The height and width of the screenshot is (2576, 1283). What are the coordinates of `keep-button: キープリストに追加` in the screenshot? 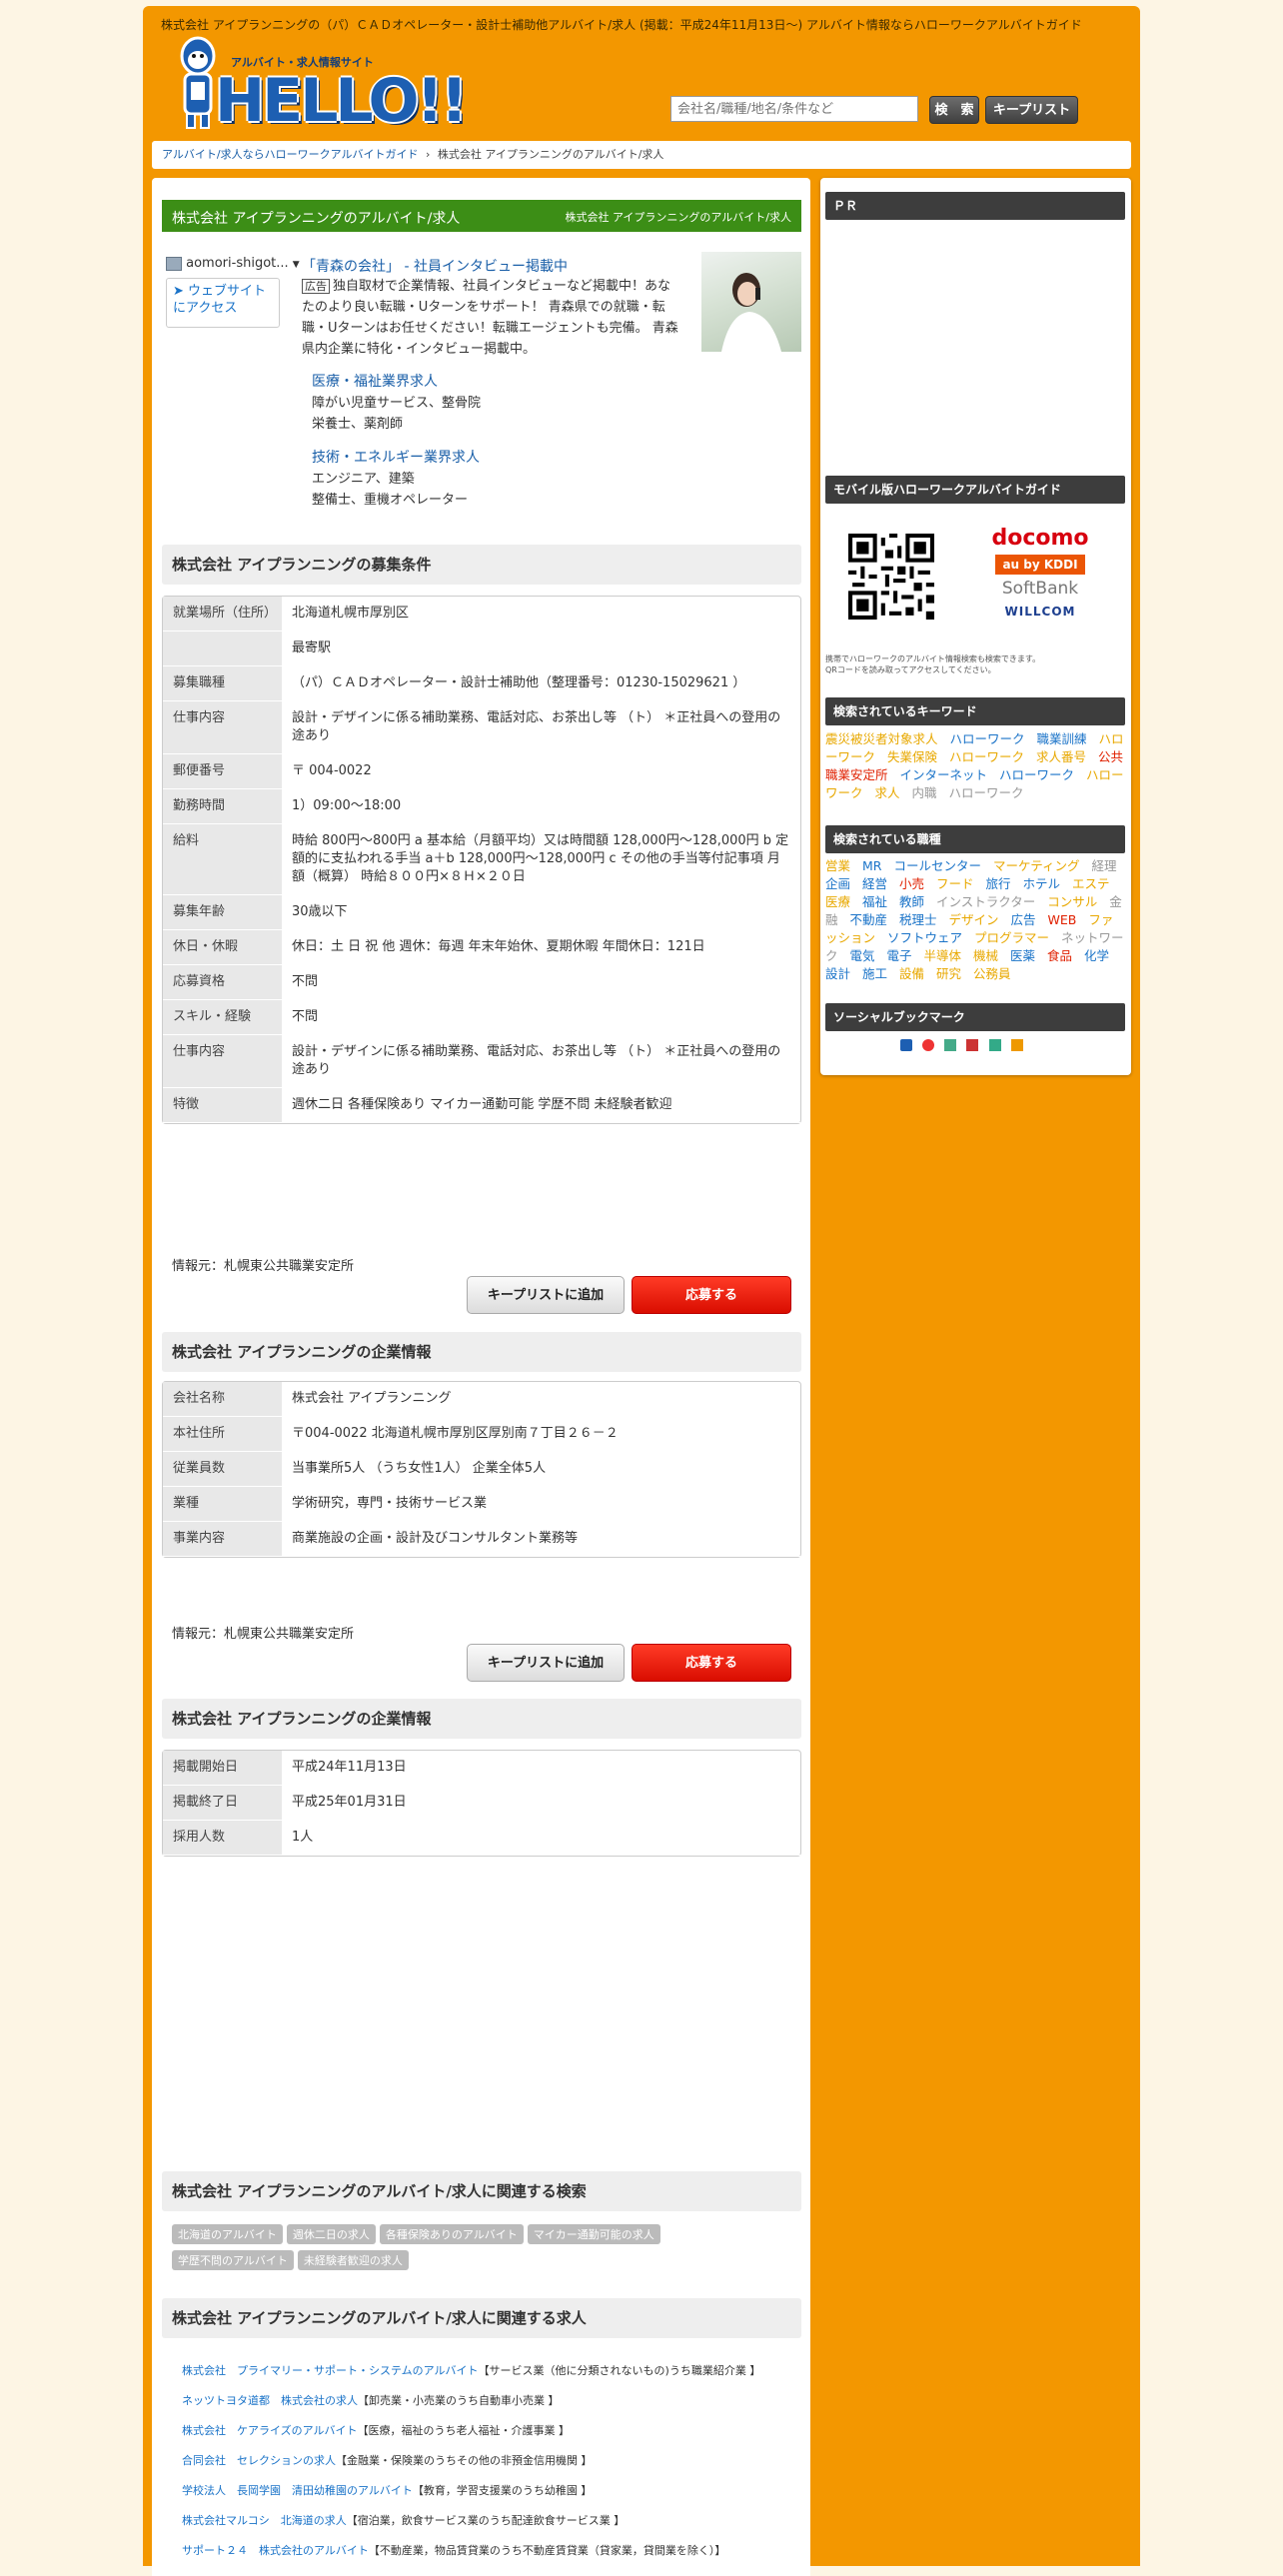 It's located at (546, 1295).